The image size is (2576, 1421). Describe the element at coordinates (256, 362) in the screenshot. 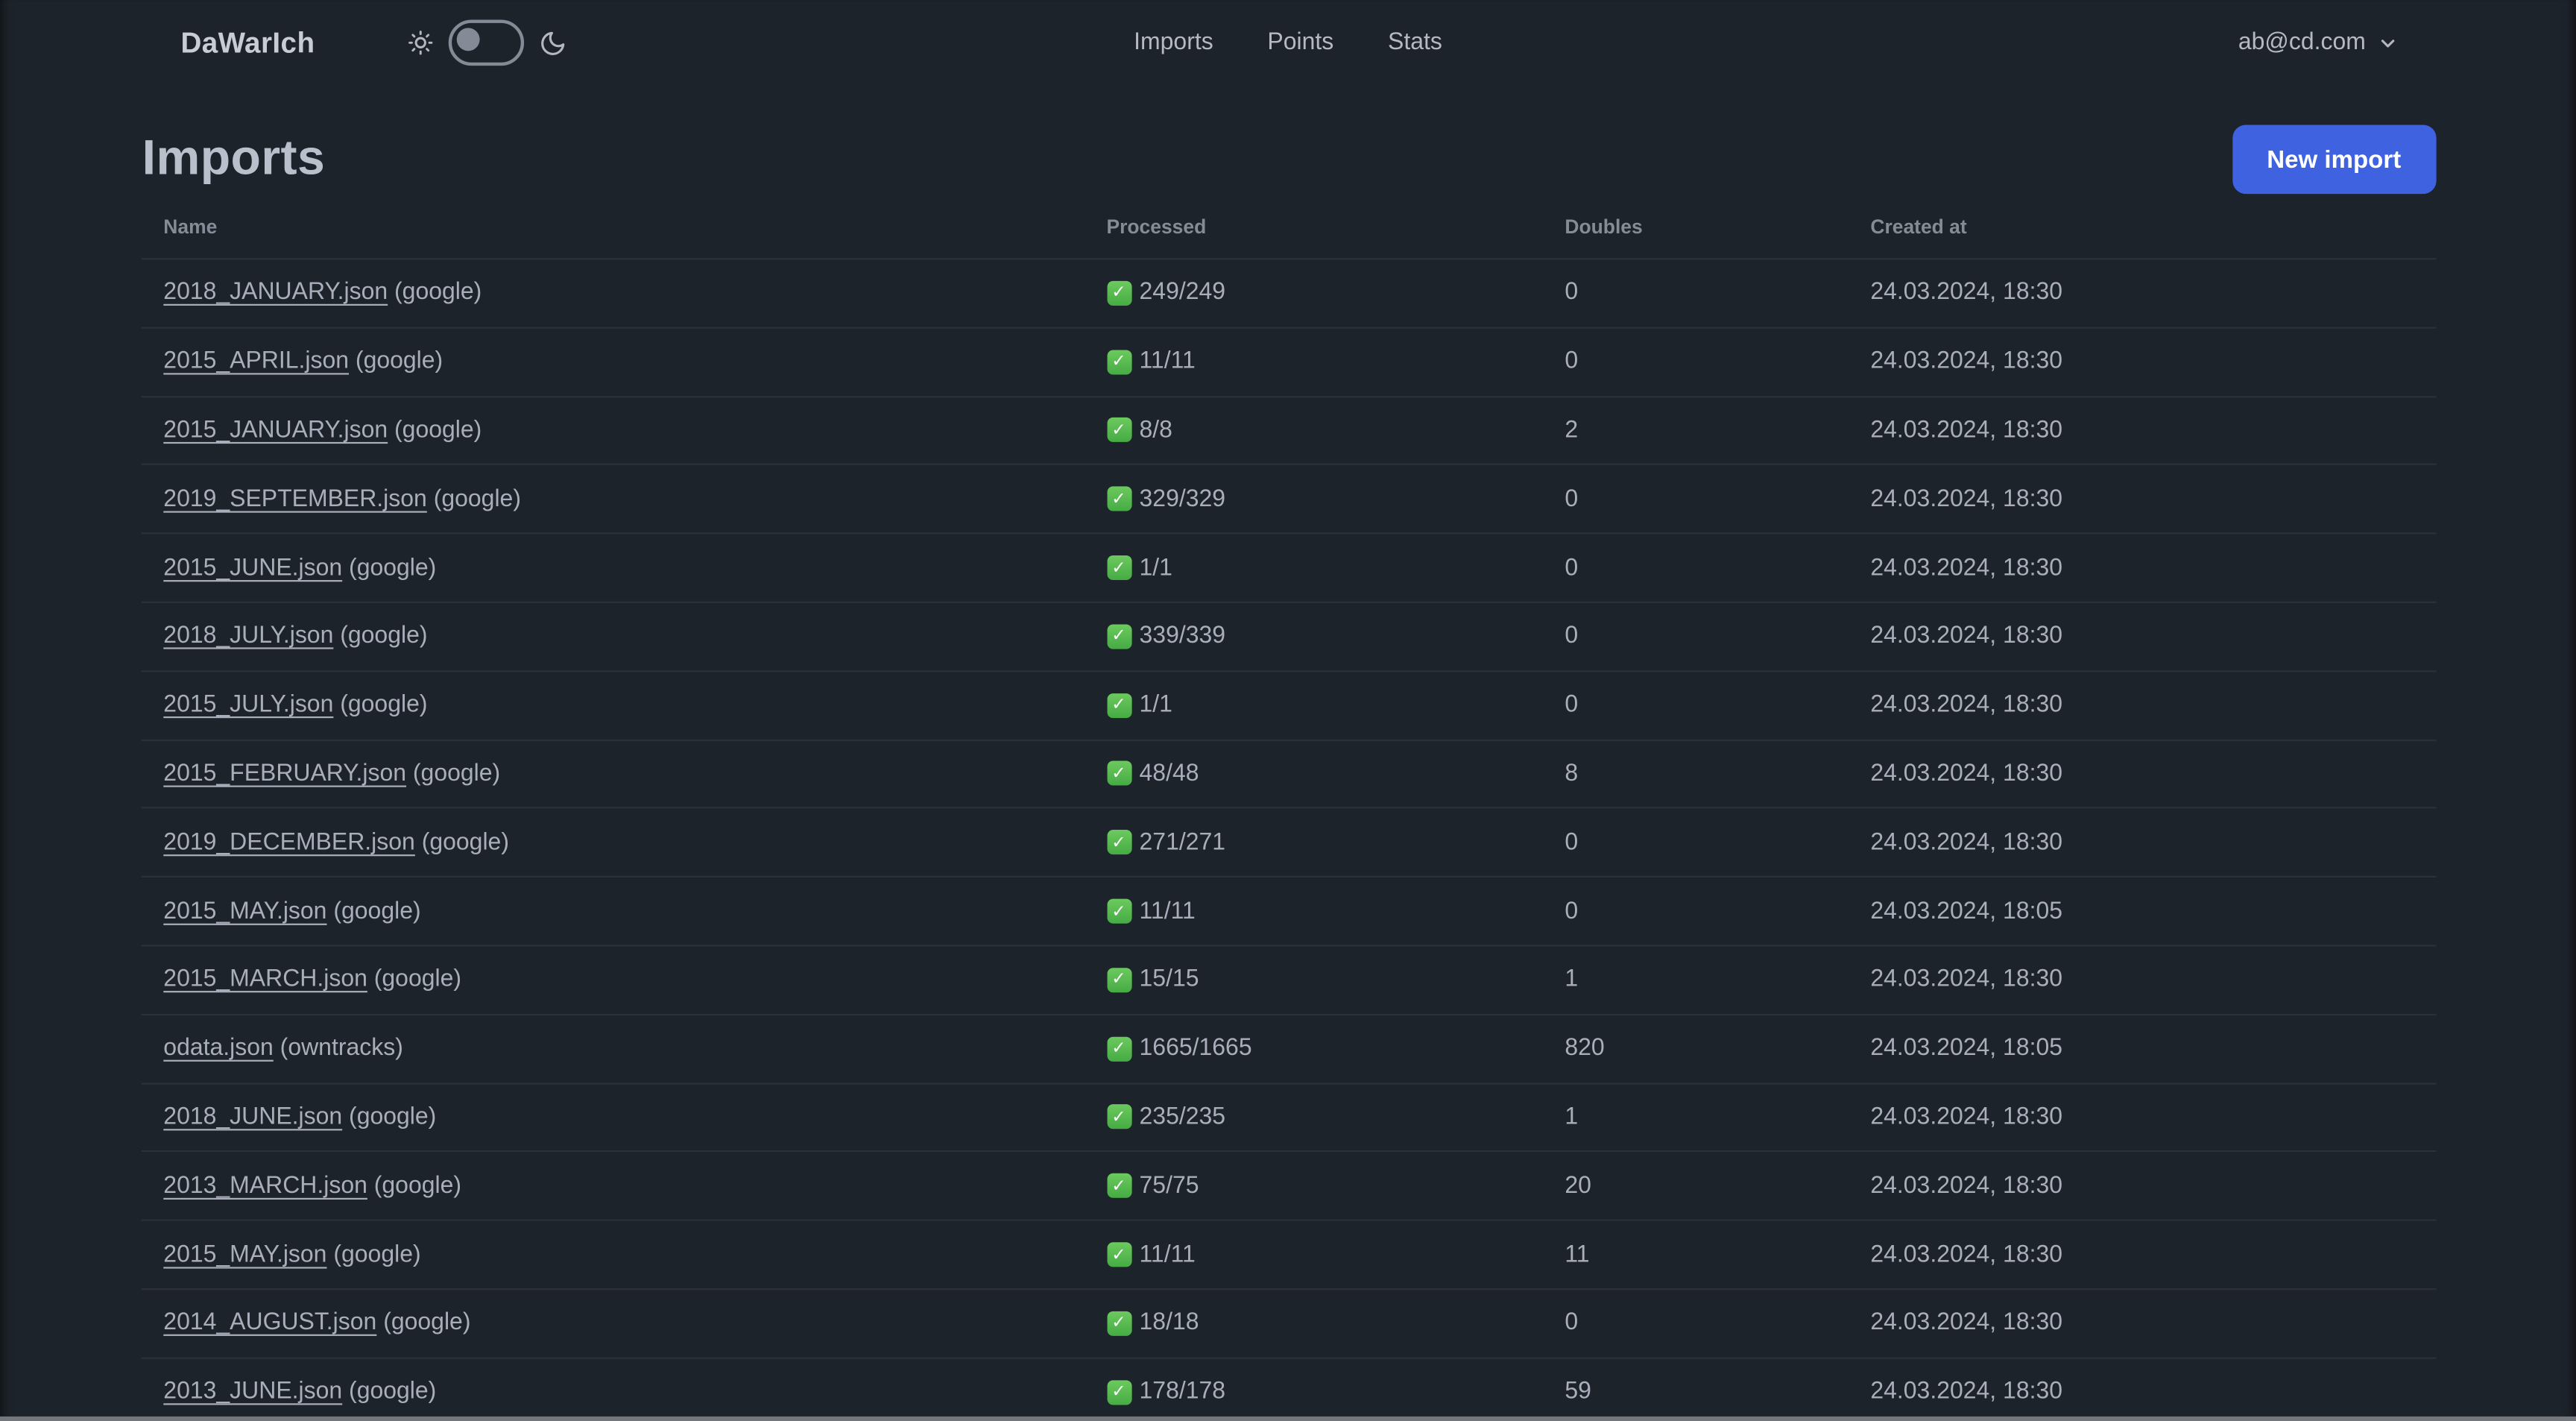

I see `import-file-link: 2015_APRIL.json` at that location.